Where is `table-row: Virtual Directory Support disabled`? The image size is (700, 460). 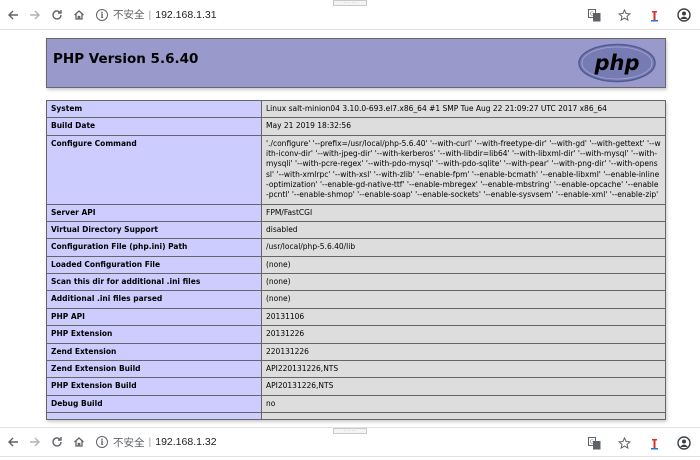
table-row: Virtual Directory Support disabled is located at coordinates (356, 230).